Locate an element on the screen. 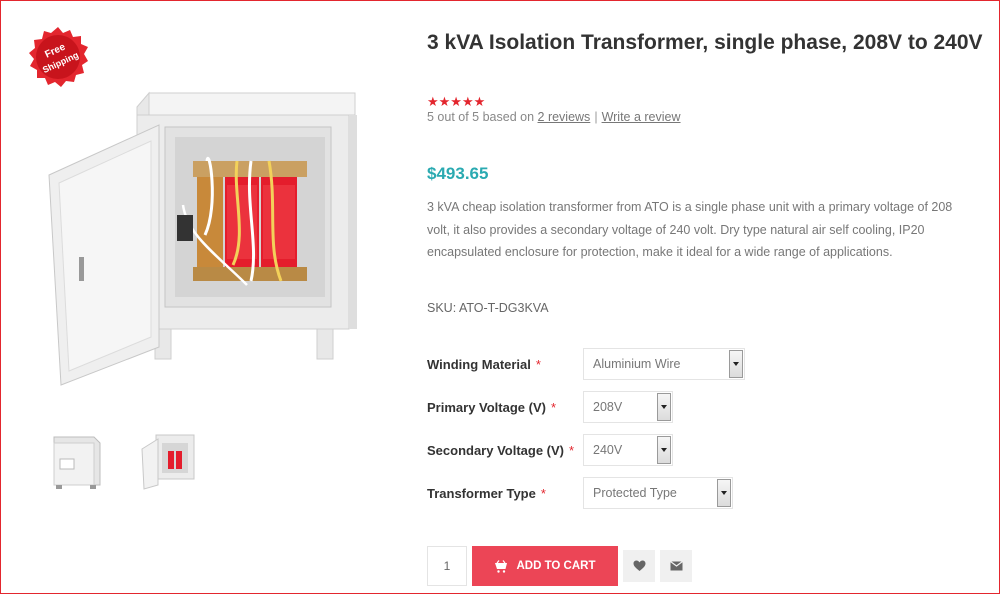  share-email-button is located at coordinates (676, 566).